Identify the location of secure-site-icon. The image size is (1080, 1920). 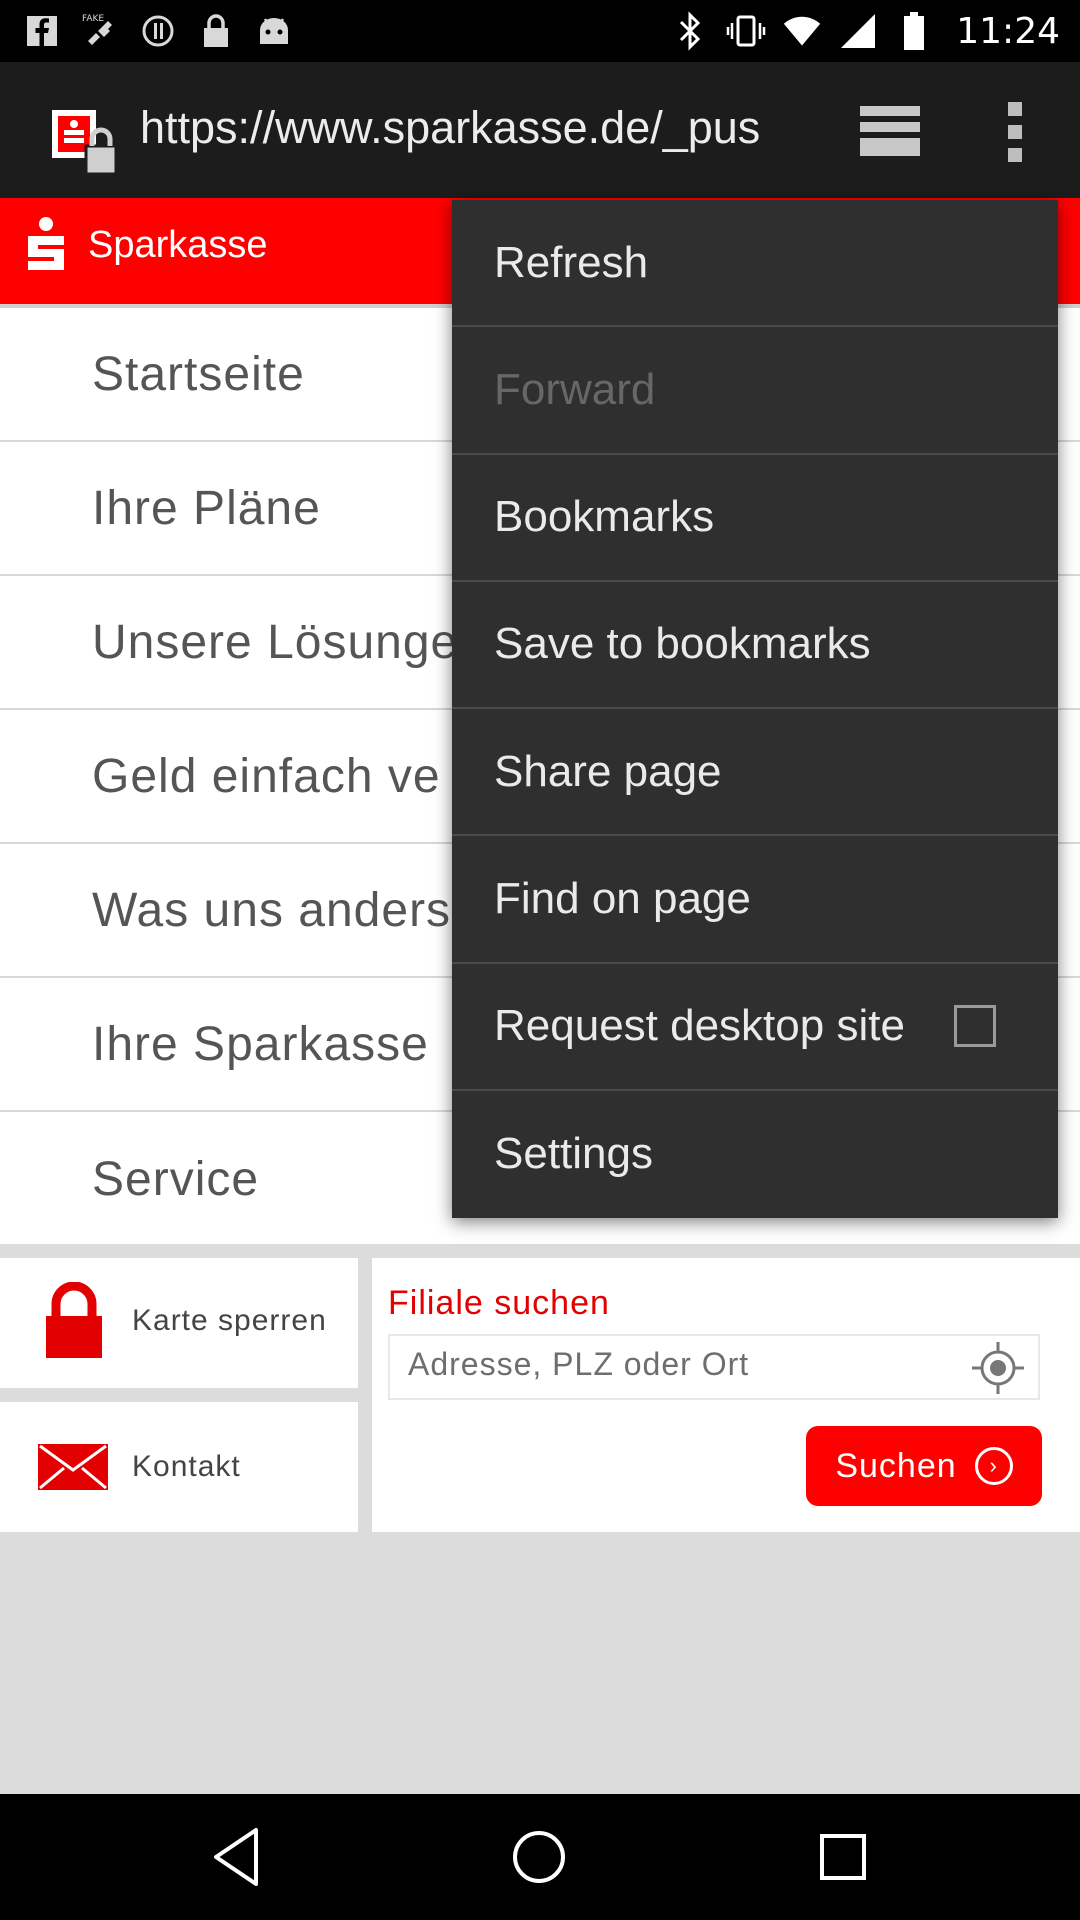
(85, 143).